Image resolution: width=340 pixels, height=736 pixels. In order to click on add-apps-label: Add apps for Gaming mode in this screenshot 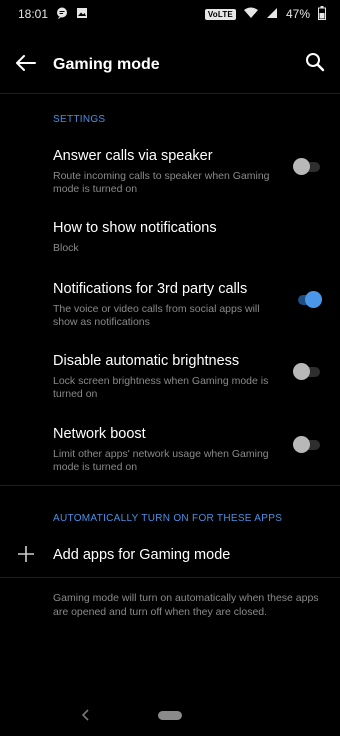, I will do `click(142, 555)`.